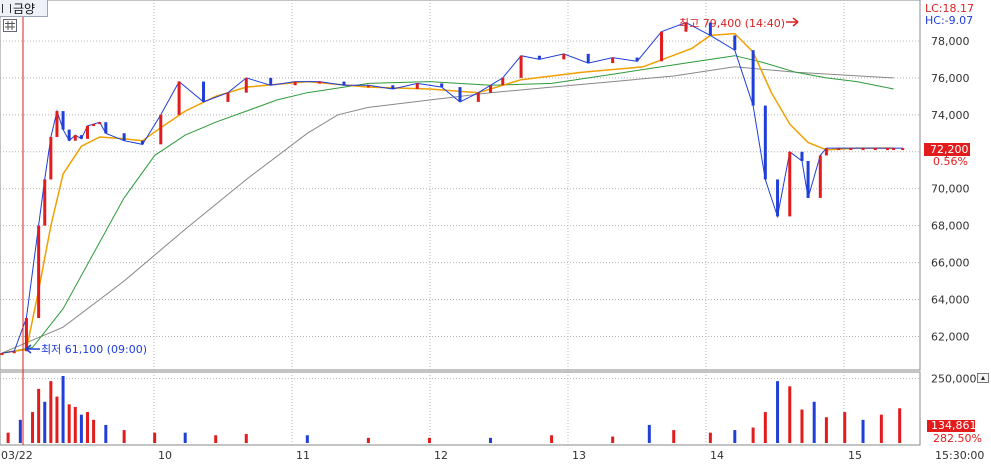 Image resolution: width=991 pixels, height=466 pixels. I want to click on x-tick-label: 15, so click(855, 455).